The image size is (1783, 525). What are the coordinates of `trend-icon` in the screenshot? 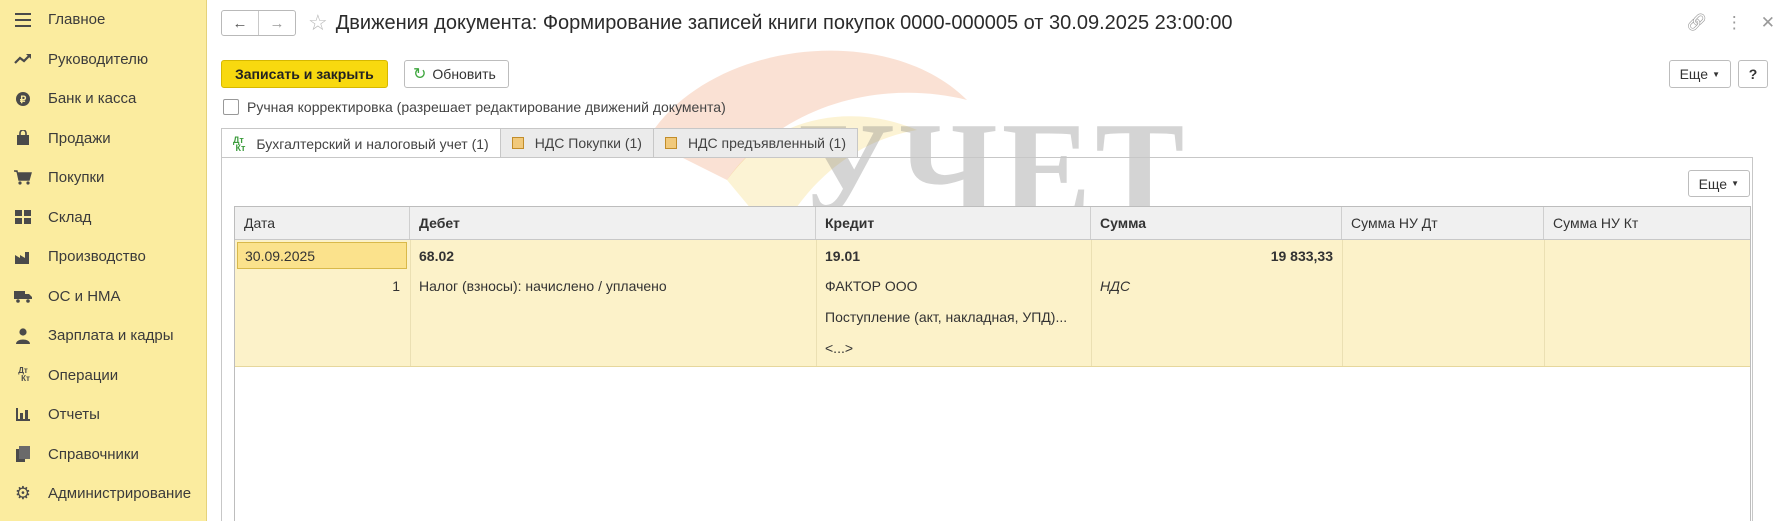 It's located at (23, 59).